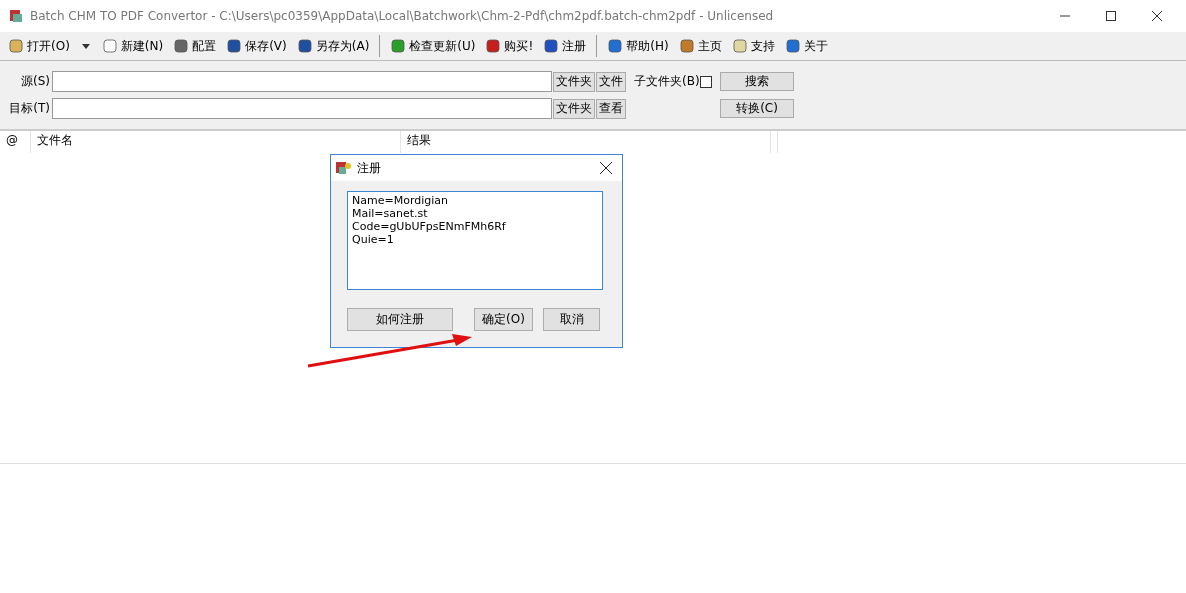 The height and width of the screenshot is (593, 1186). What do you see at coordinates (402, 16) in the screenshot?
I see `window-title: Batch CHM TO PDF Convertor - C:\Users\pc0359\AppData\Local\Batchwork\Chm-2-Pdf\chm2pdf.batch-chm2pdf - Unlicensed` at bounding box center [402, 16].